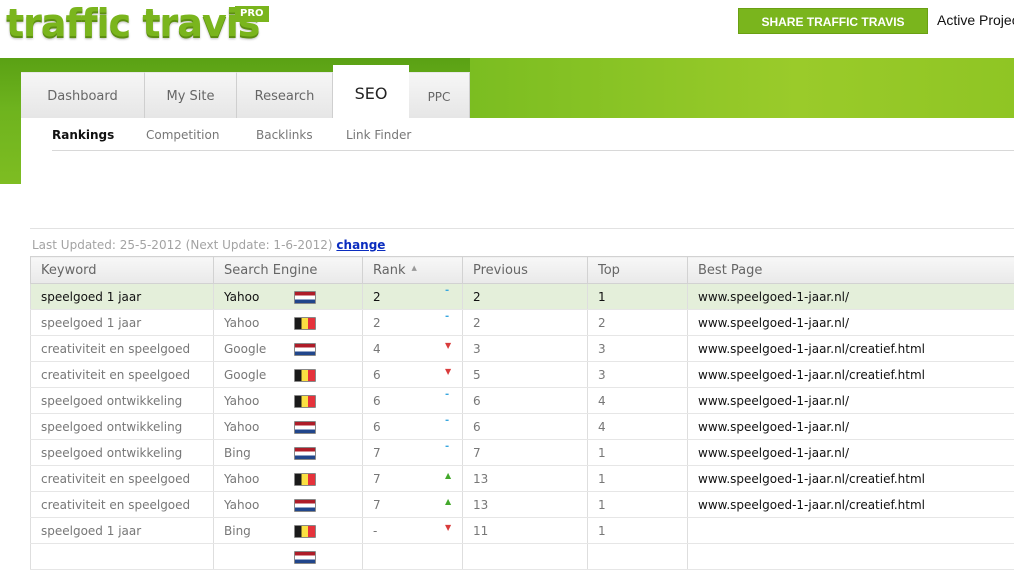 The height and width of the screenshot is (570, 1014). Describe the element at coordinates (371, 91) in the screenshot. I see `tab-seo: SEO` at that location.